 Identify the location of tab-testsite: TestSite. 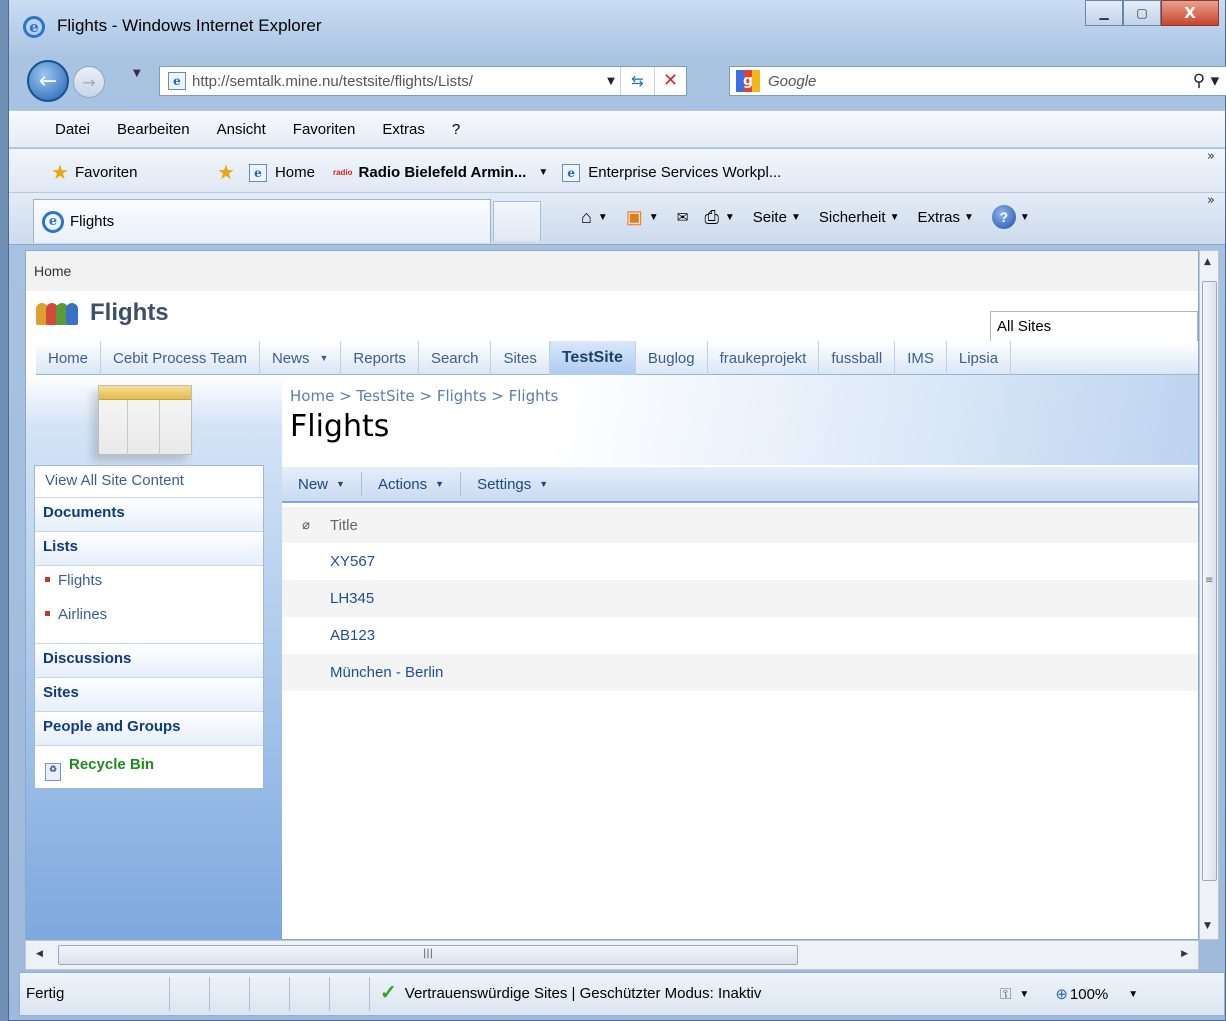
(592, 358).